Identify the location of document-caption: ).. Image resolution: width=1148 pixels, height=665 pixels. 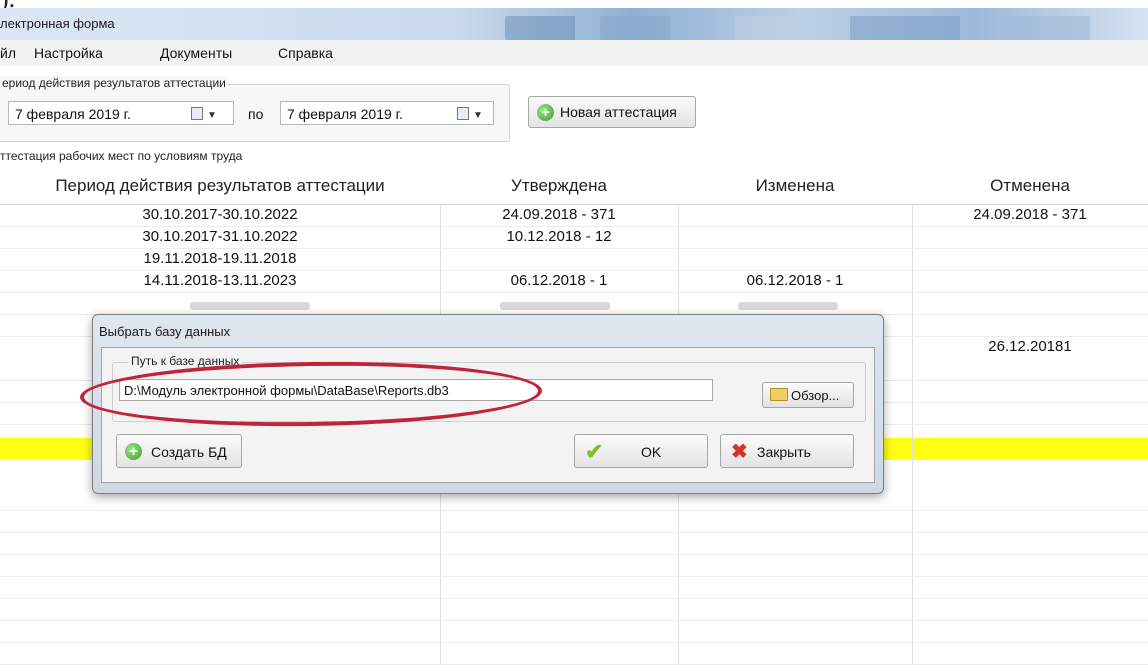
(574, 4).